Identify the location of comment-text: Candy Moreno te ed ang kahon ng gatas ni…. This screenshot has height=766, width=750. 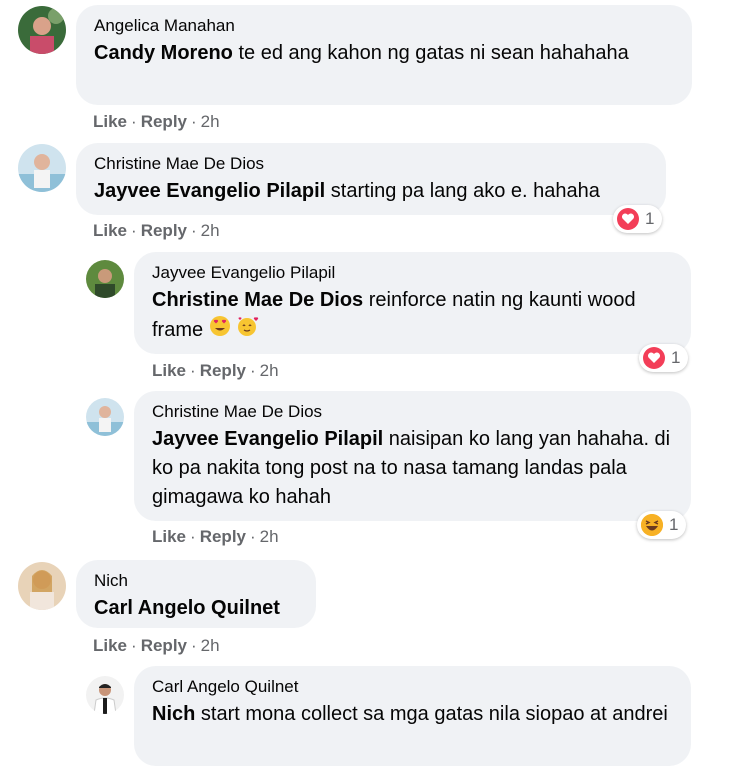
(361, 53).